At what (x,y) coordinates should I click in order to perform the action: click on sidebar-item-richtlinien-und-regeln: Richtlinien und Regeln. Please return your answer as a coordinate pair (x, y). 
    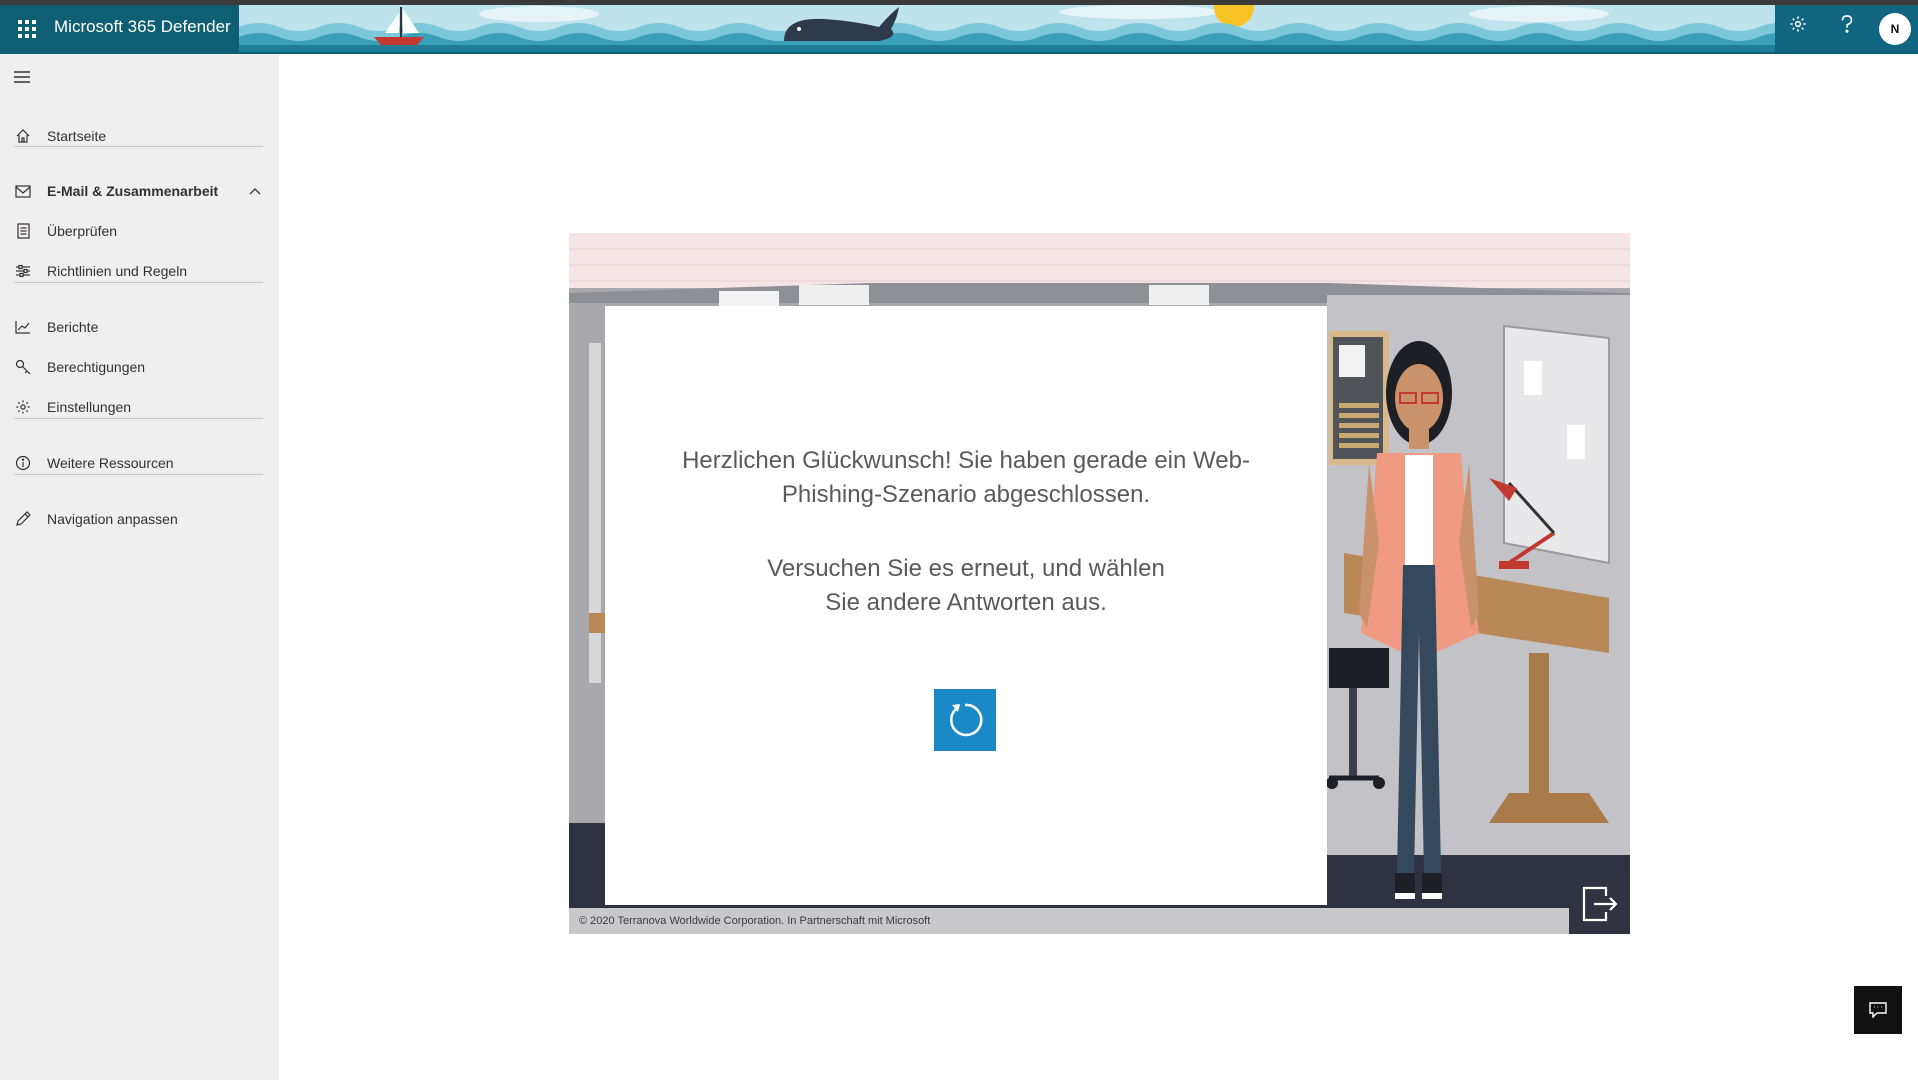
    Looking at the image, I should click on (139, 271).